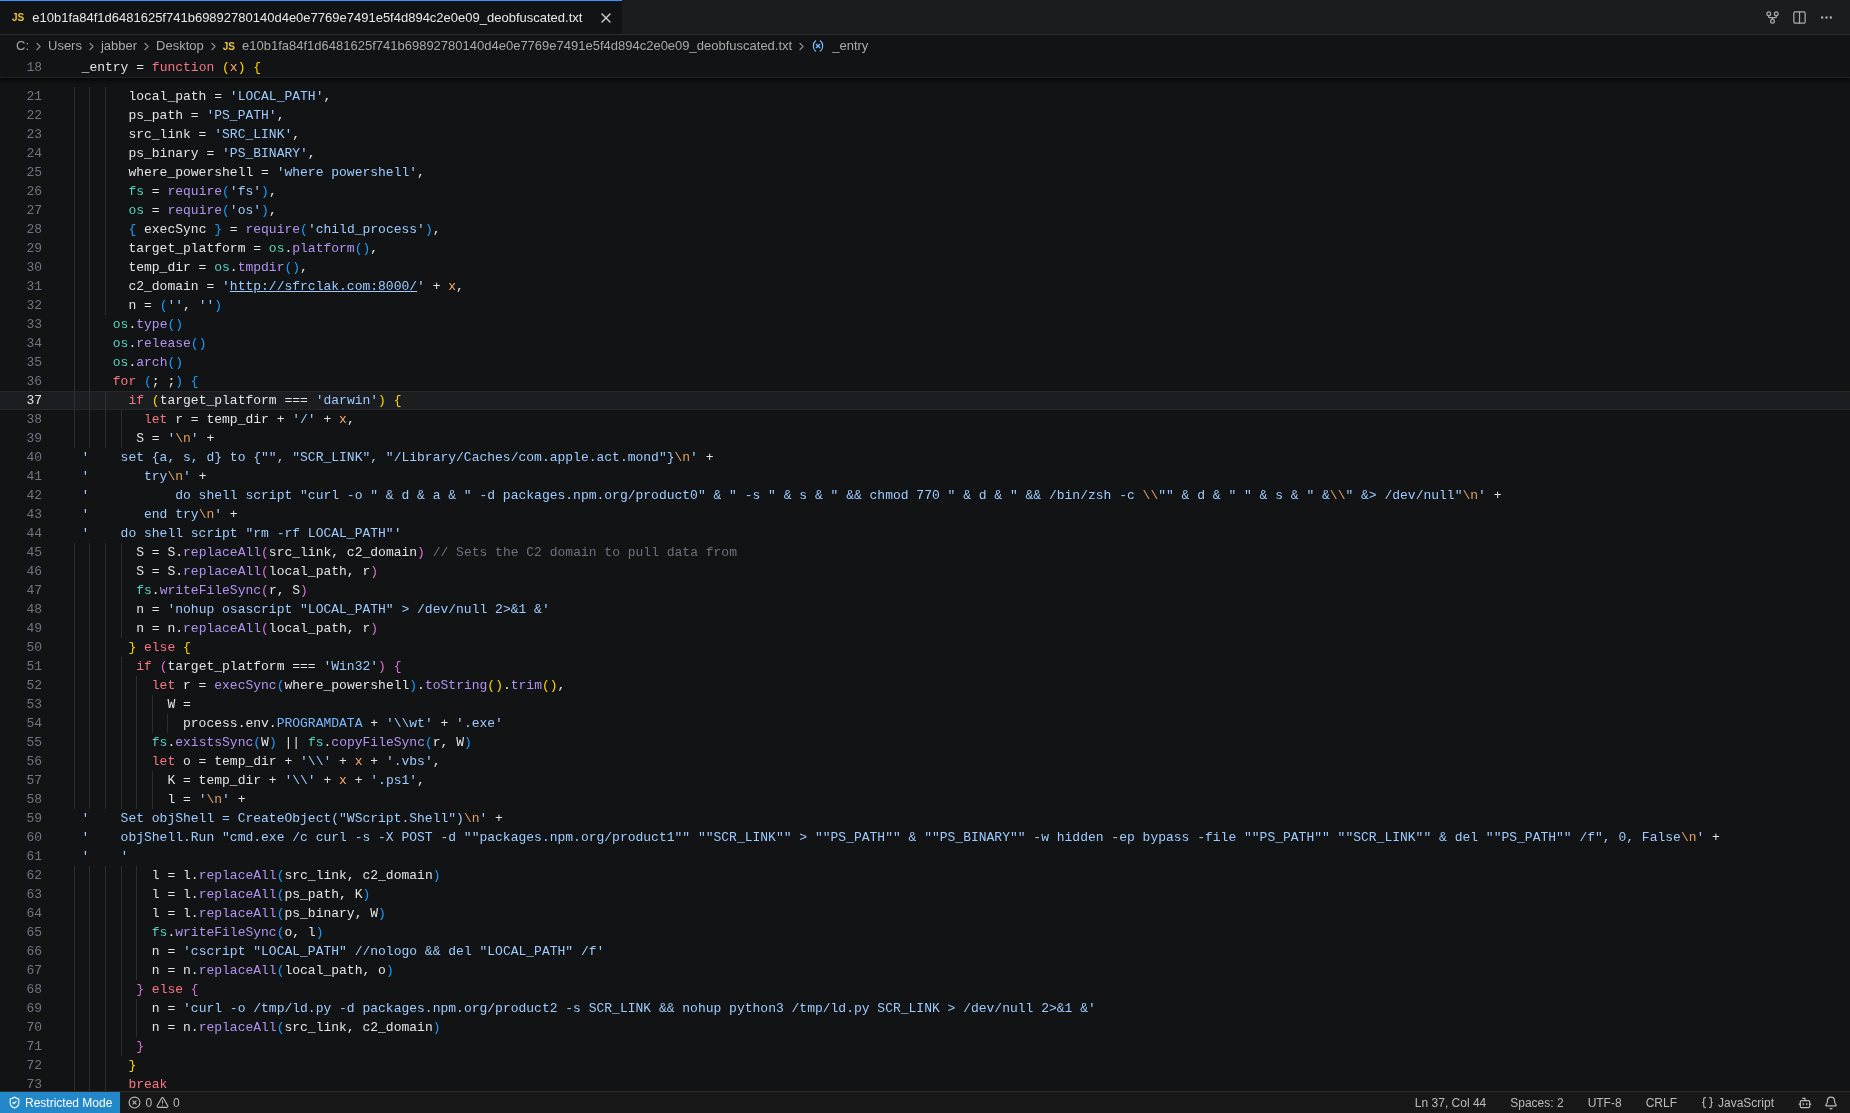 Image resolution: width=1850 pixels, height=1113 pixels. I want to click on line-number: 51, so click(33, 666).